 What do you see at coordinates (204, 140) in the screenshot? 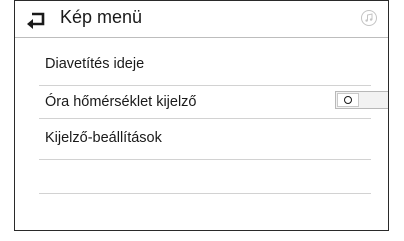
I see `menu-item-display-settings: Kijelző-beállítások` at bounding box center [204, 140].